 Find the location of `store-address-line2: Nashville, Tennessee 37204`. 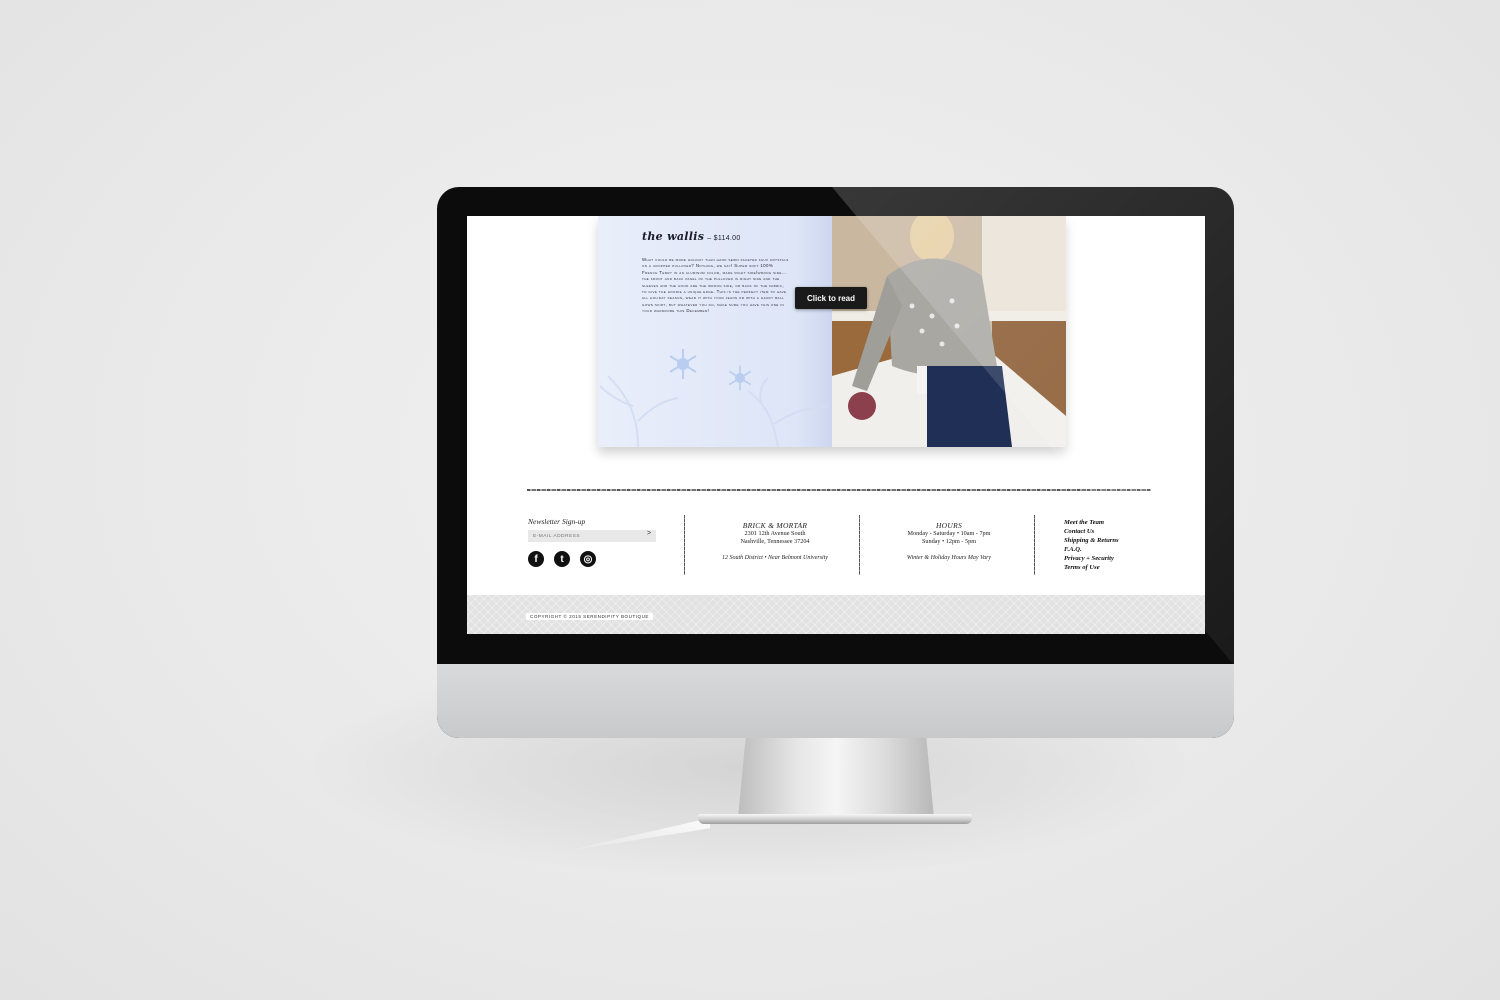

store-address-line2: Nashville, Tennessee 37204 is located at coordinates (775, 542).